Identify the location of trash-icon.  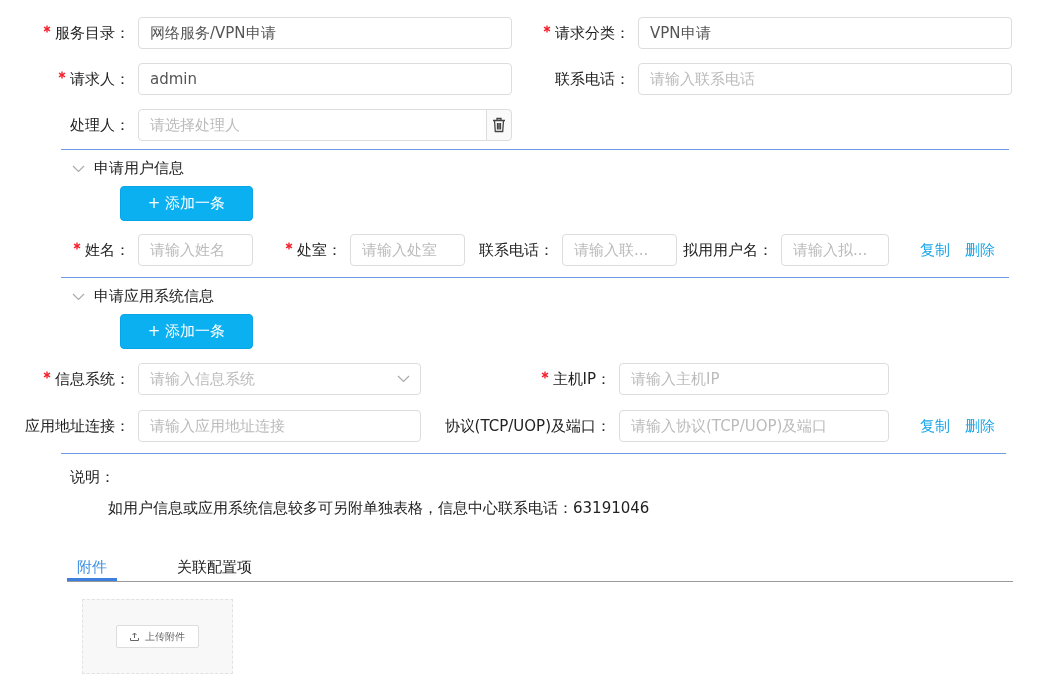
(499, 125).